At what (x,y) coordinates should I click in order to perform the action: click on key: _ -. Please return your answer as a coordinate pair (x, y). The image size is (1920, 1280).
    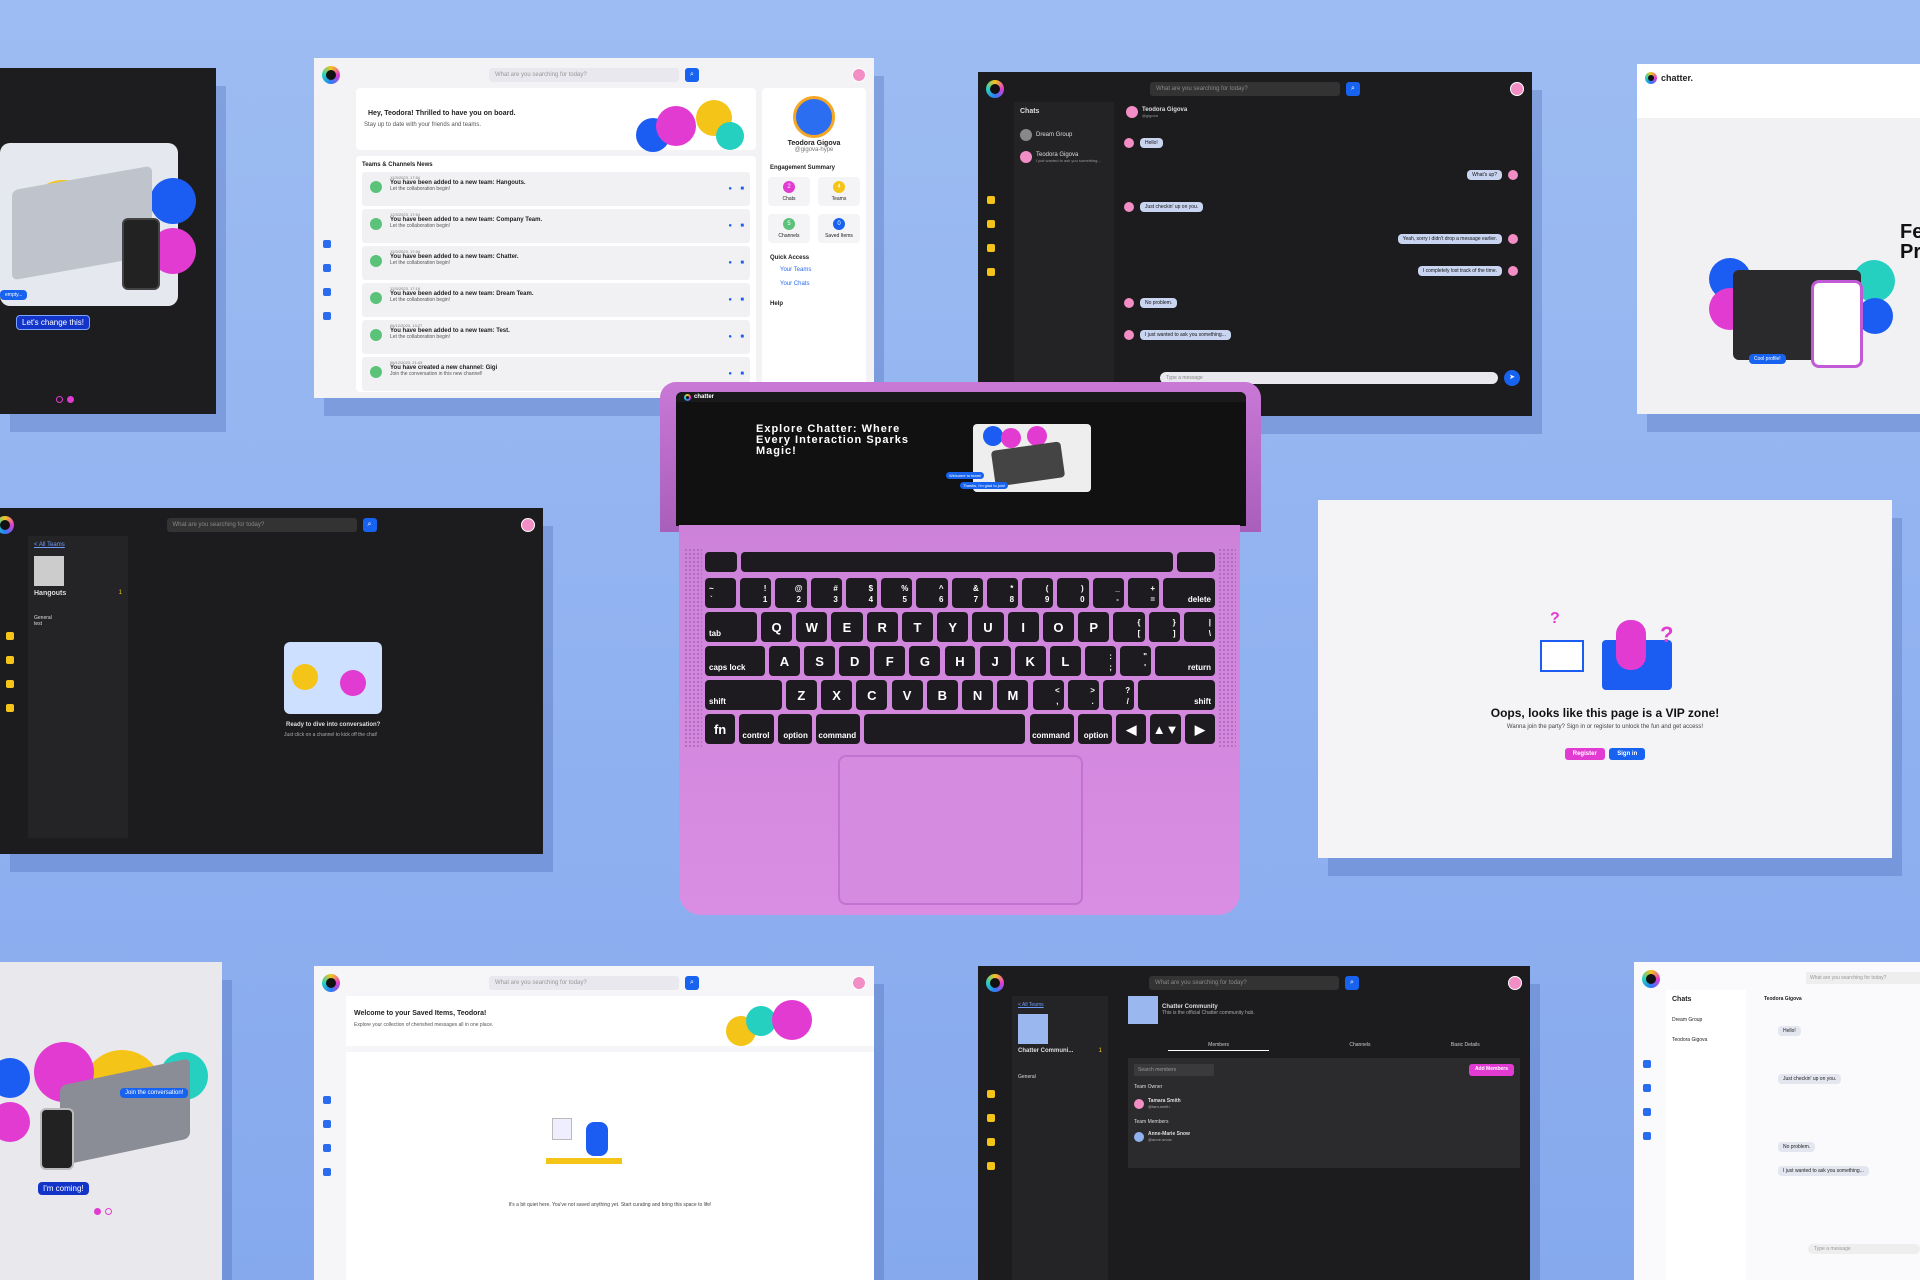
    Looking at the image, I should click on (1108, 593).